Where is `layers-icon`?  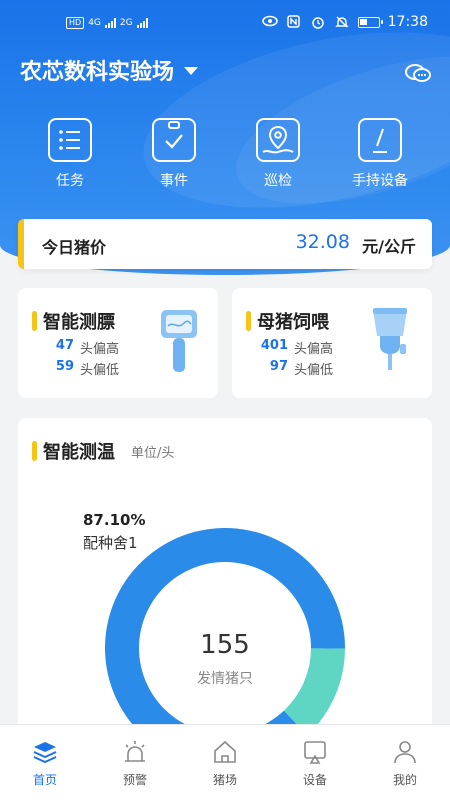
layers-icon is located at coordinates (45, 752).